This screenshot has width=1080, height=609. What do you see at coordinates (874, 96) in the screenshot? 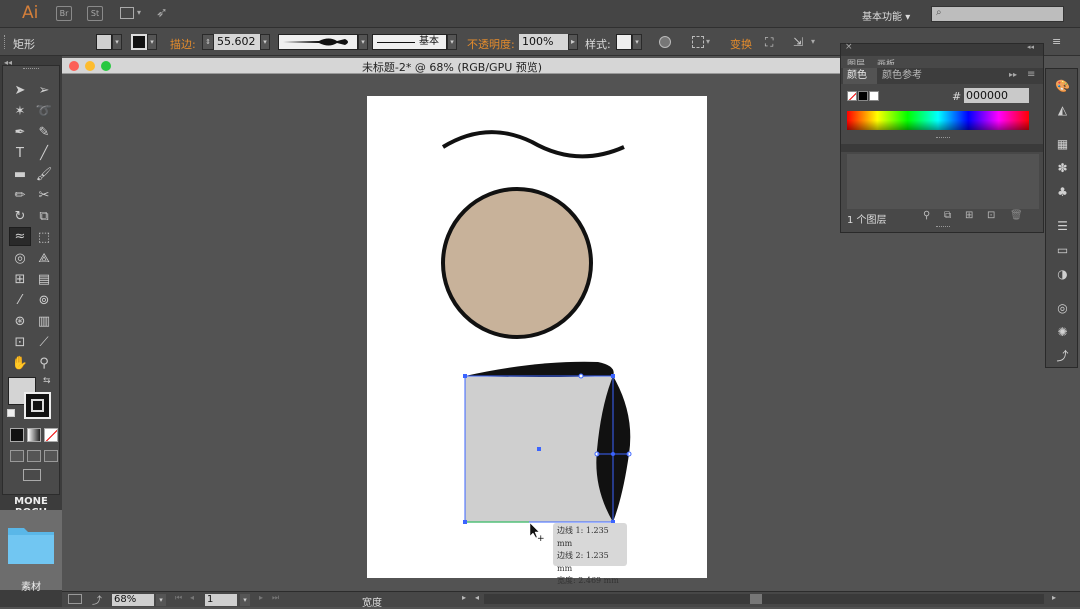
I see `white-swatch` at bounding box center [874, 96].